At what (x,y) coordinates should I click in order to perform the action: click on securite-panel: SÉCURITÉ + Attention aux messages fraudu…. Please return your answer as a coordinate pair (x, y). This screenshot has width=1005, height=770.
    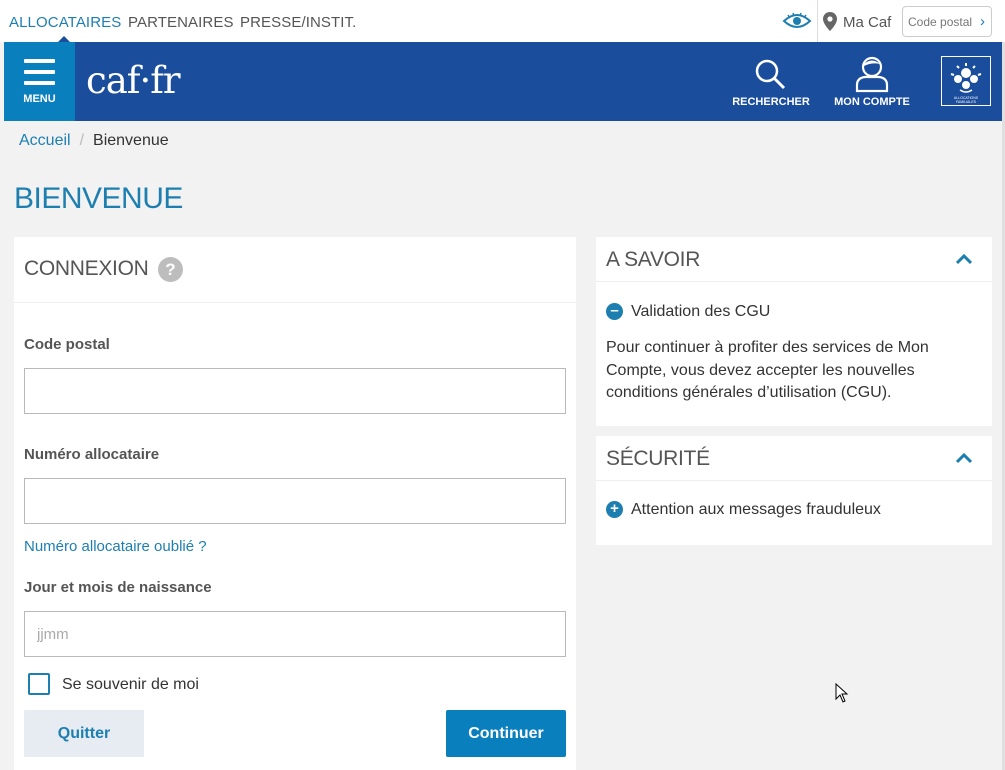
    Looking at the image, I should click on (794, 490).